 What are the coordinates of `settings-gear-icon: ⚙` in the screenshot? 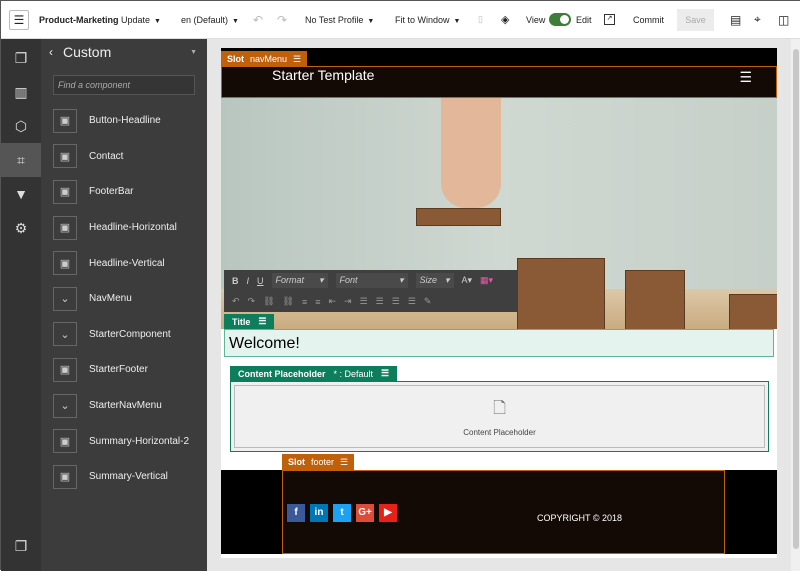 It's located at (21, 228).